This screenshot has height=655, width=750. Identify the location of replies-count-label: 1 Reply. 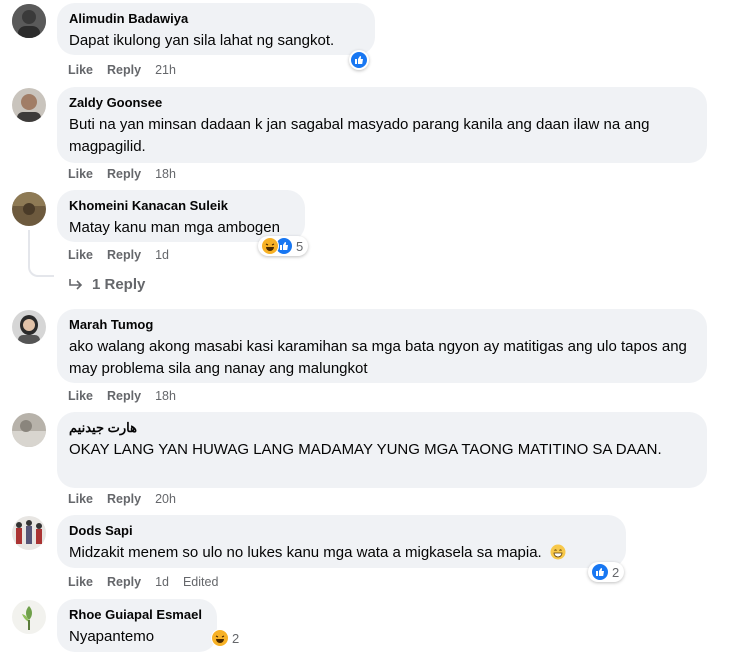
(119, 284).